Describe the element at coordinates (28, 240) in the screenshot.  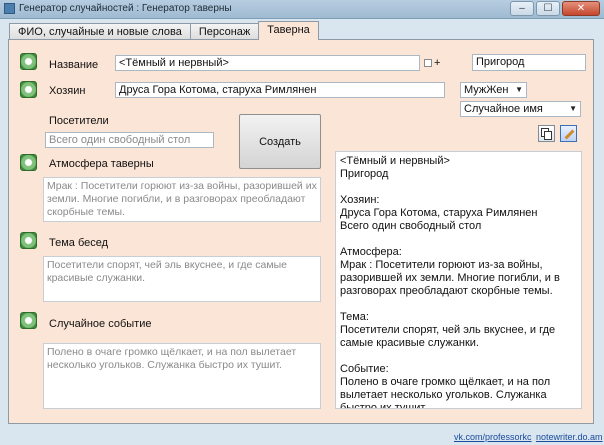
I see `talk-toggle-checkbox` at that location.